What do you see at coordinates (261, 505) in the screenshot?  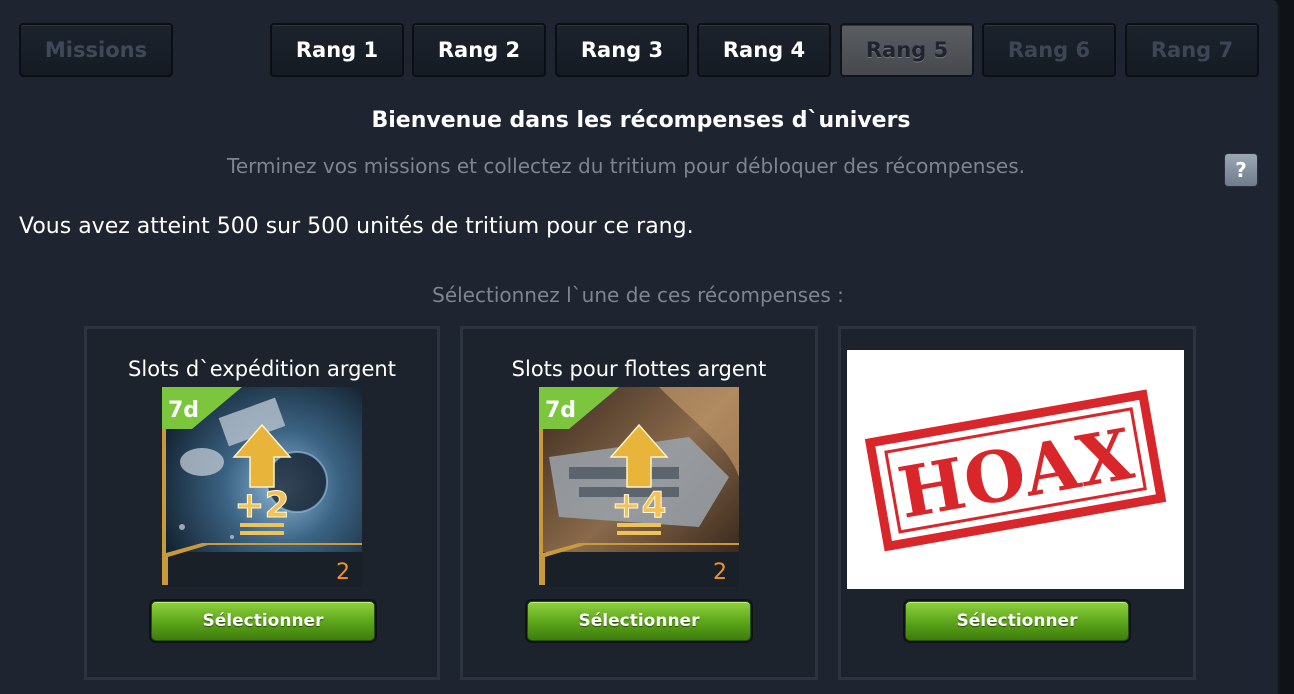 I see `bonus-label: +2` at bounding box center [261, 505].